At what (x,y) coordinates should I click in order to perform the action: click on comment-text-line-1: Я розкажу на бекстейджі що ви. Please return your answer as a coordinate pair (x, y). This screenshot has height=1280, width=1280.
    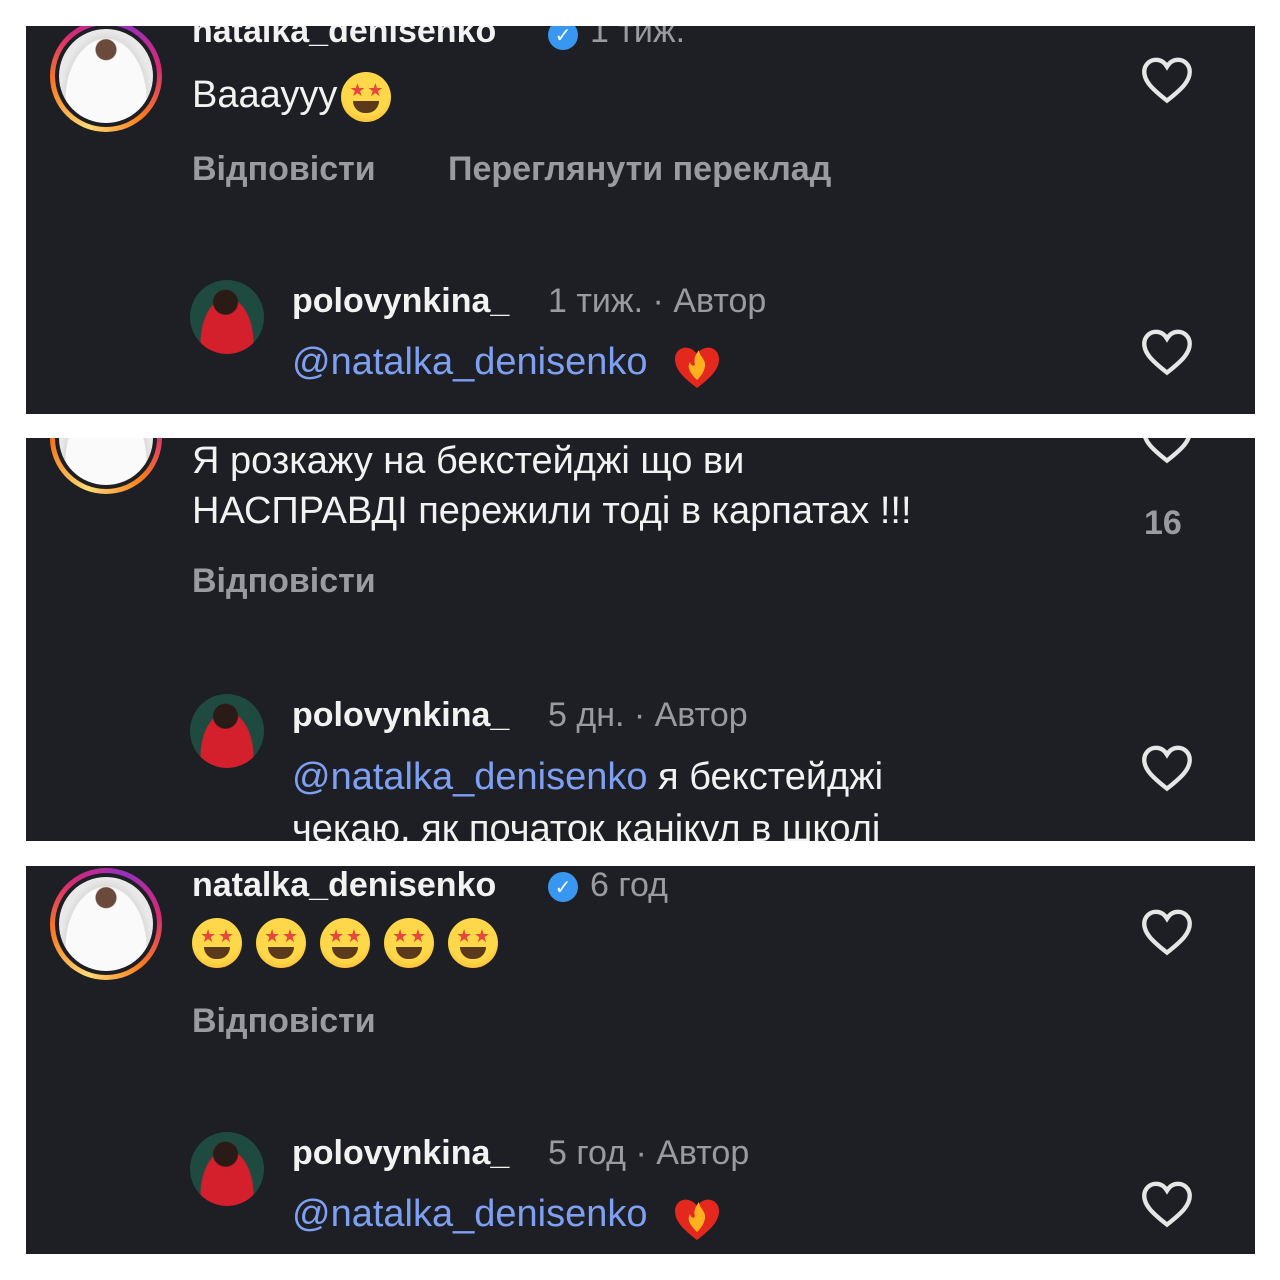
    Looking at the image, I should click on (468, 461).